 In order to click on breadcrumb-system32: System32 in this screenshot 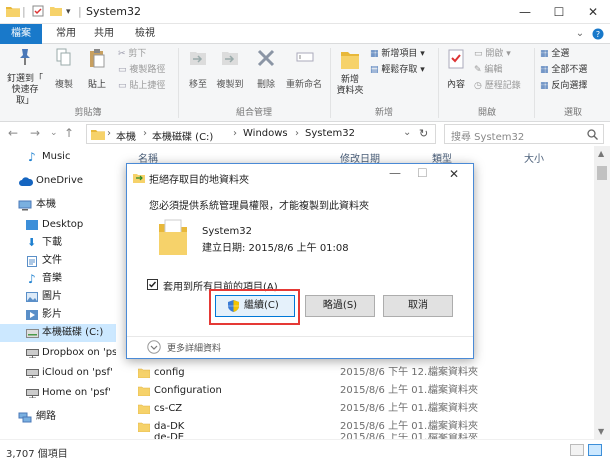, I will do `click(330, 133)`.